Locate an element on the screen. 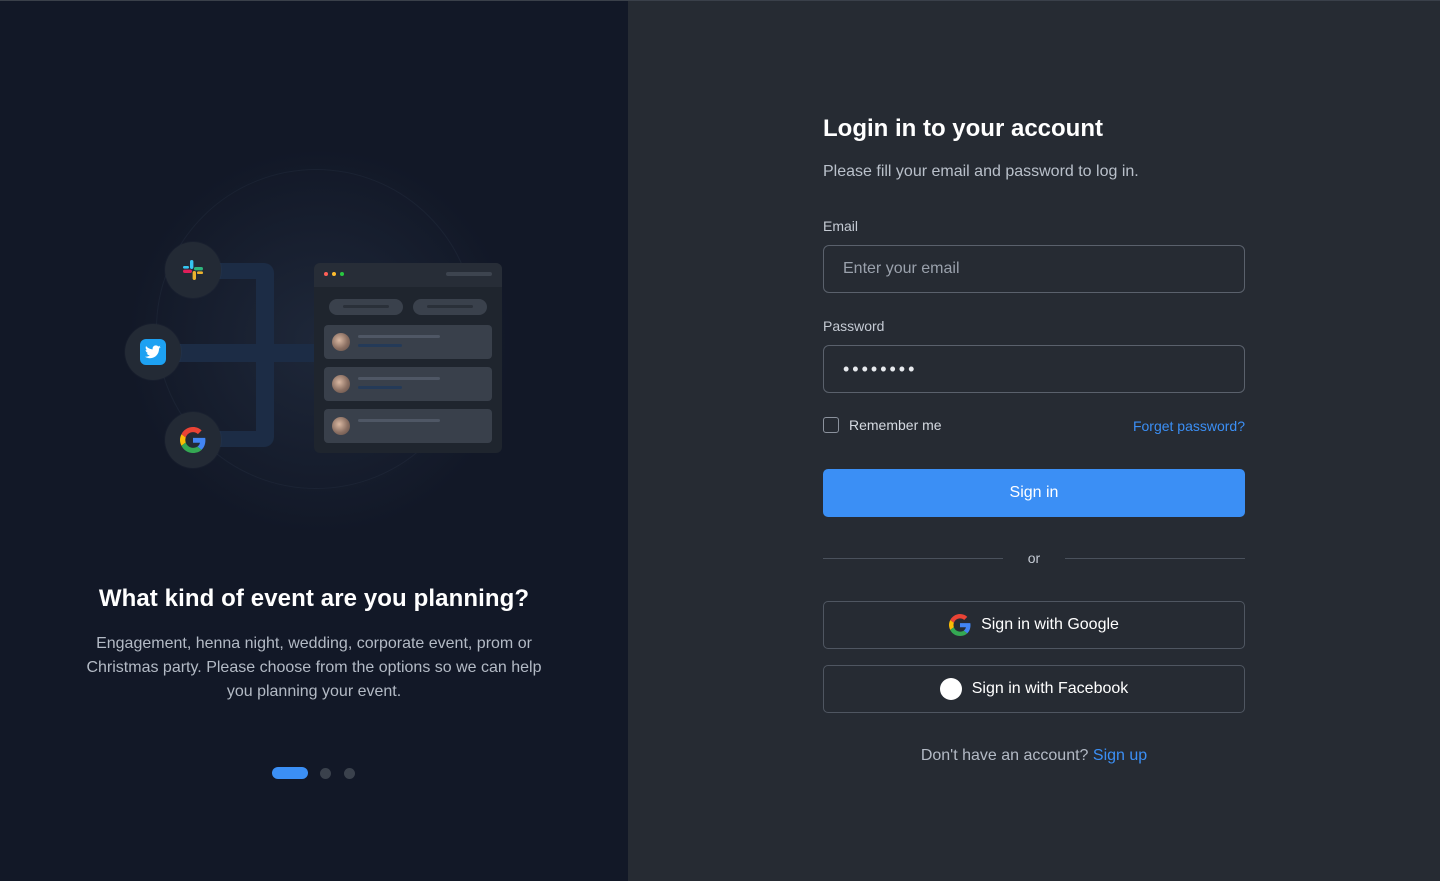 This screenshot has height=881, width=1440. sign-in-button: Sign in is located at coordinates (1034, 493).